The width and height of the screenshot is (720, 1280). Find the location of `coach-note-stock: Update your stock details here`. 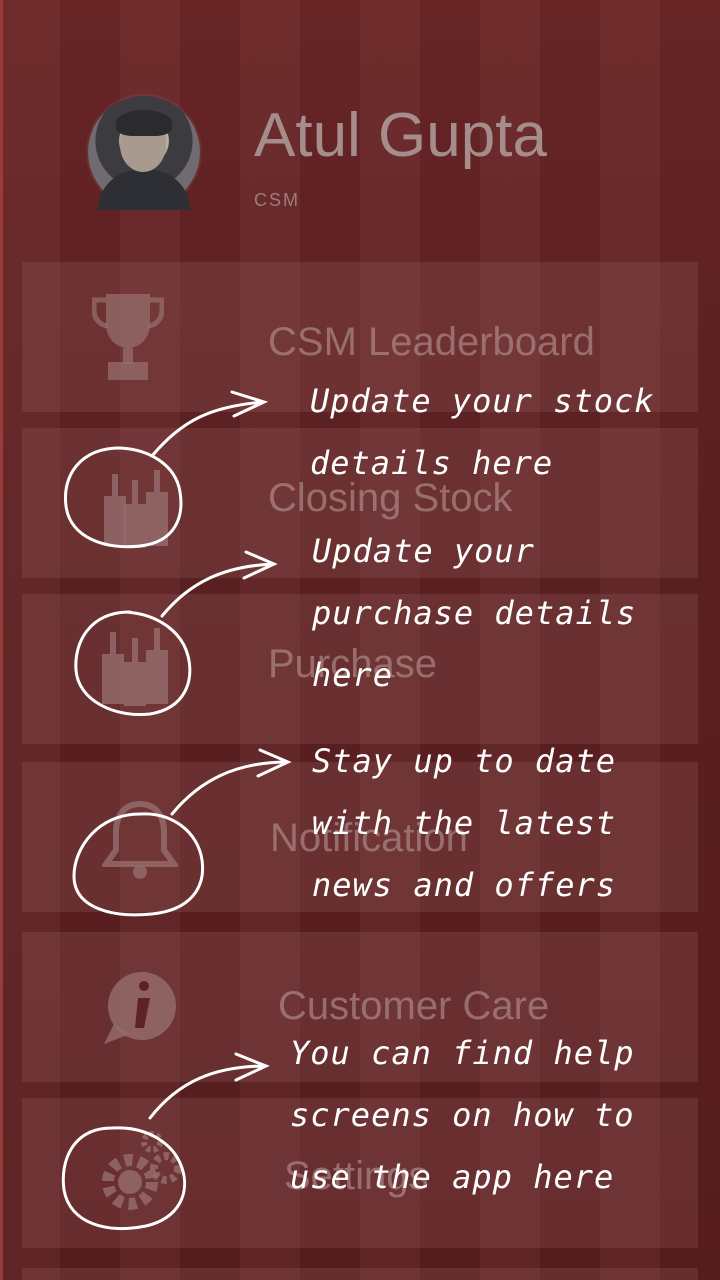

coach-note-stock: Update your stock details here is located at coordinates (482, 432).